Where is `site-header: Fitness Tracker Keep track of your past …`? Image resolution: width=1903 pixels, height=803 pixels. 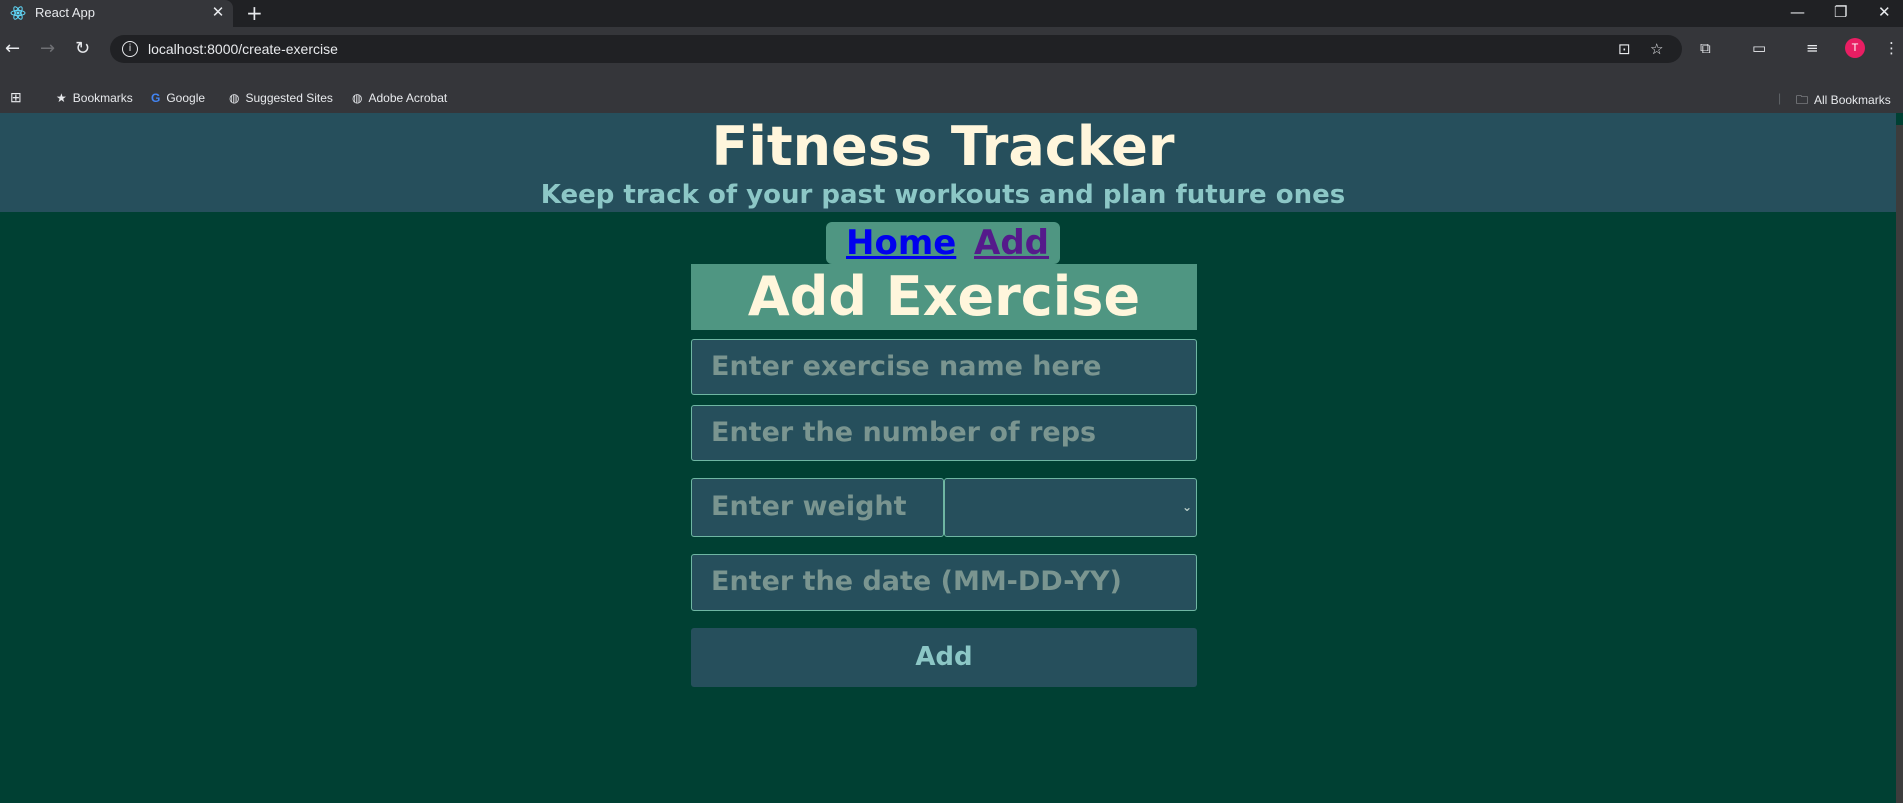 site-header: Fitness Tracker Keep track of your past … is located at coordinates (948, 162).